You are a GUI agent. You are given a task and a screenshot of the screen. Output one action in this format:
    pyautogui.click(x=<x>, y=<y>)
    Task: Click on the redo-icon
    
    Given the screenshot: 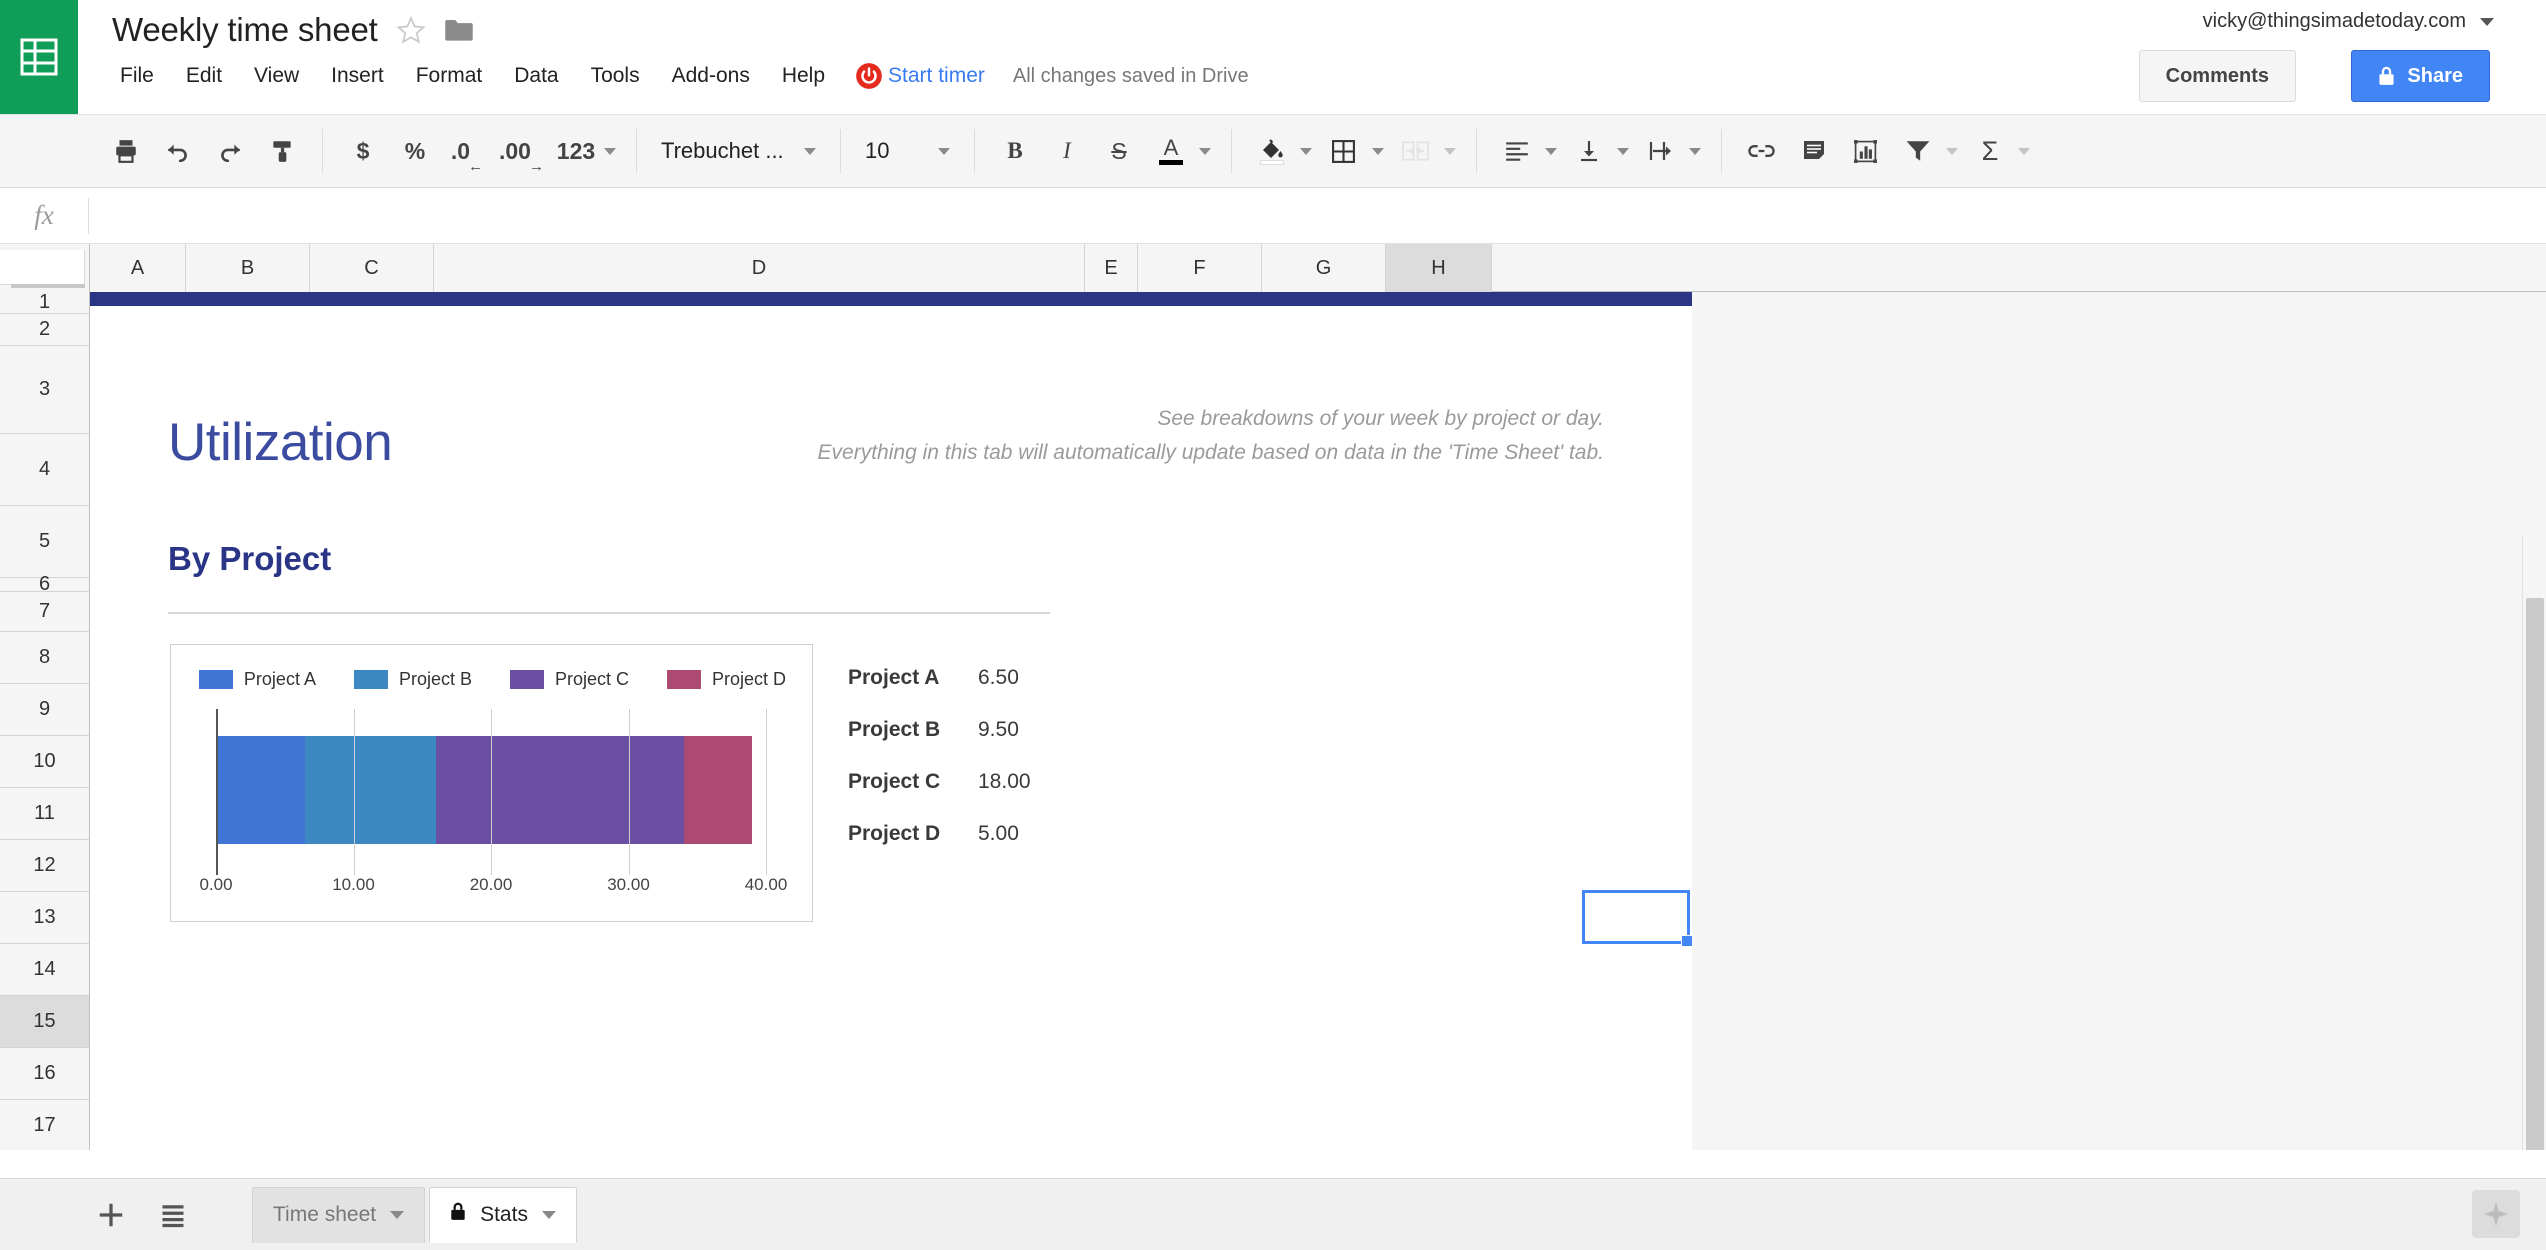 What is the action you would take?
    pyautogui.click(x=230, y=151)
    